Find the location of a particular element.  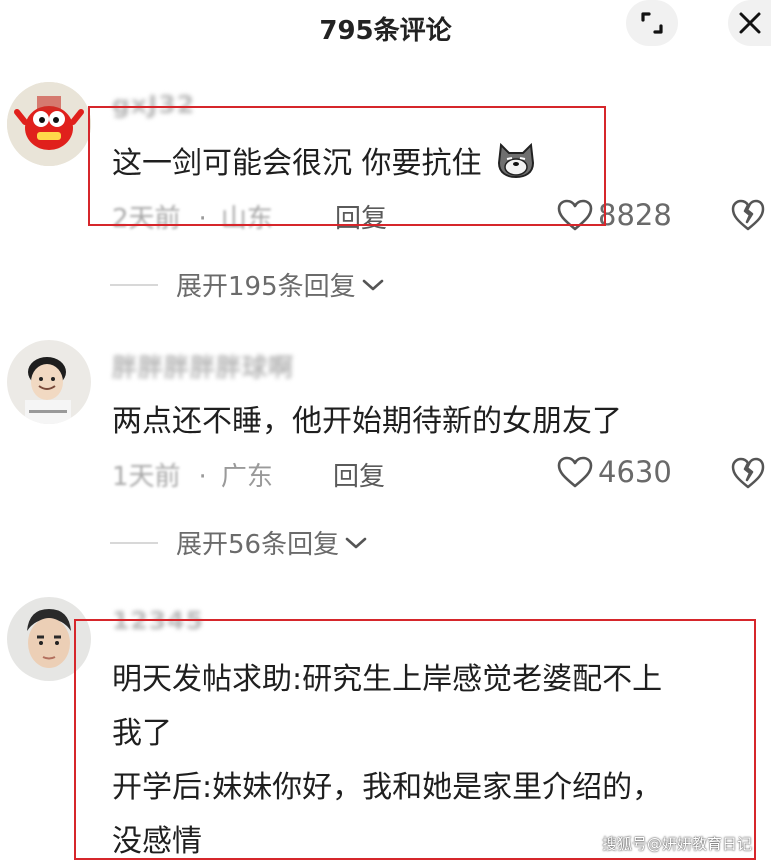

expand-replies: 展开56条回复 is located at coordinates (239, 542).